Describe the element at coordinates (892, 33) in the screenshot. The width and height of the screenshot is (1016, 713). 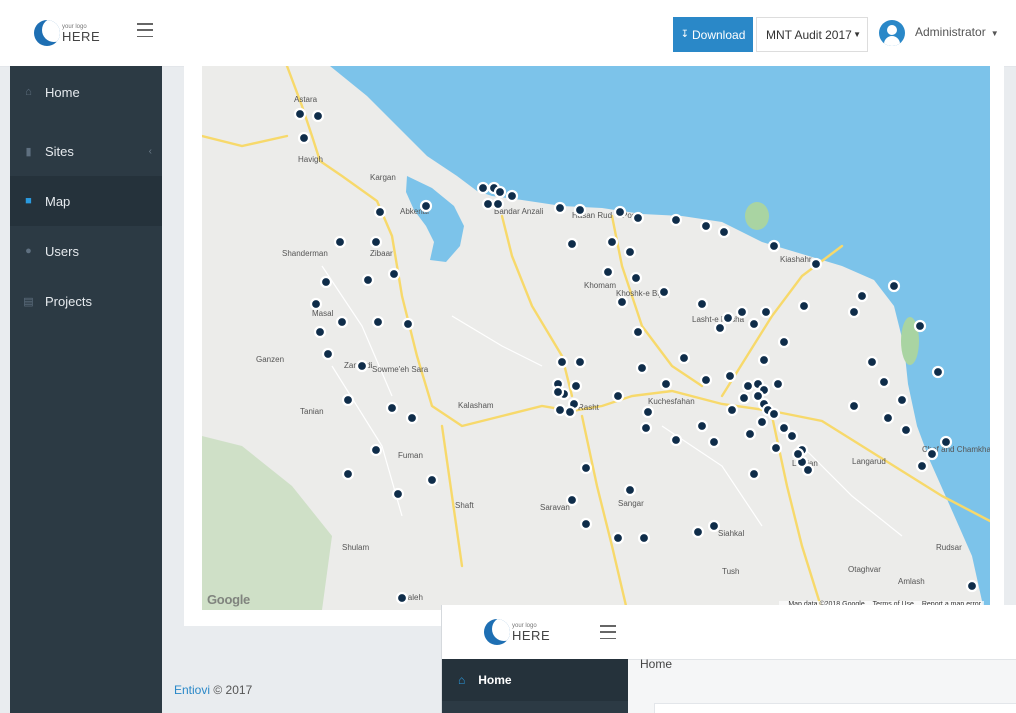
I see `user-avatar-icon` at that location.